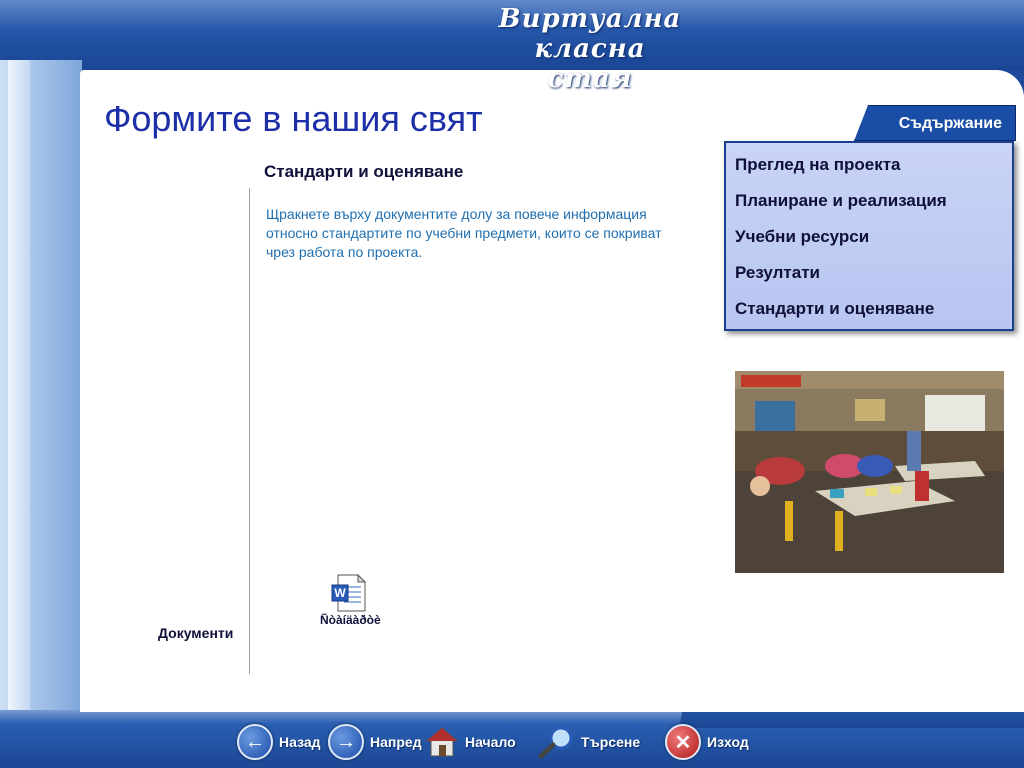  Describe the element at coordinates (869, 472) in the screenshot. I see `classroom-photo` at that location.